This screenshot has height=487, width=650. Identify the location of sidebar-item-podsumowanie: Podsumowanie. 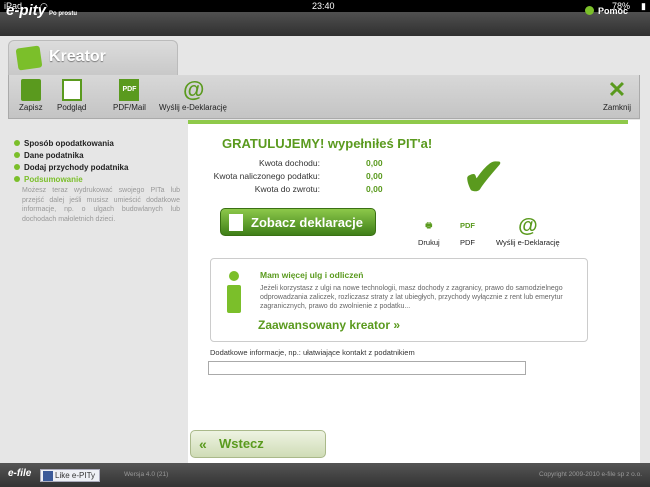
(48, 179).